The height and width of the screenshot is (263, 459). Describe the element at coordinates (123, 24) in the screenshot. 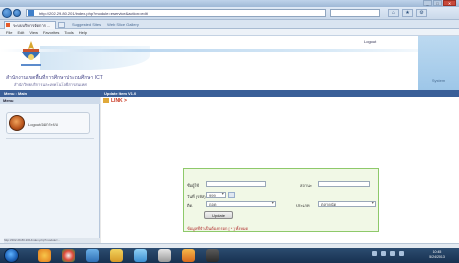

I see `fav-item: Web Slice Gallery` at that location.